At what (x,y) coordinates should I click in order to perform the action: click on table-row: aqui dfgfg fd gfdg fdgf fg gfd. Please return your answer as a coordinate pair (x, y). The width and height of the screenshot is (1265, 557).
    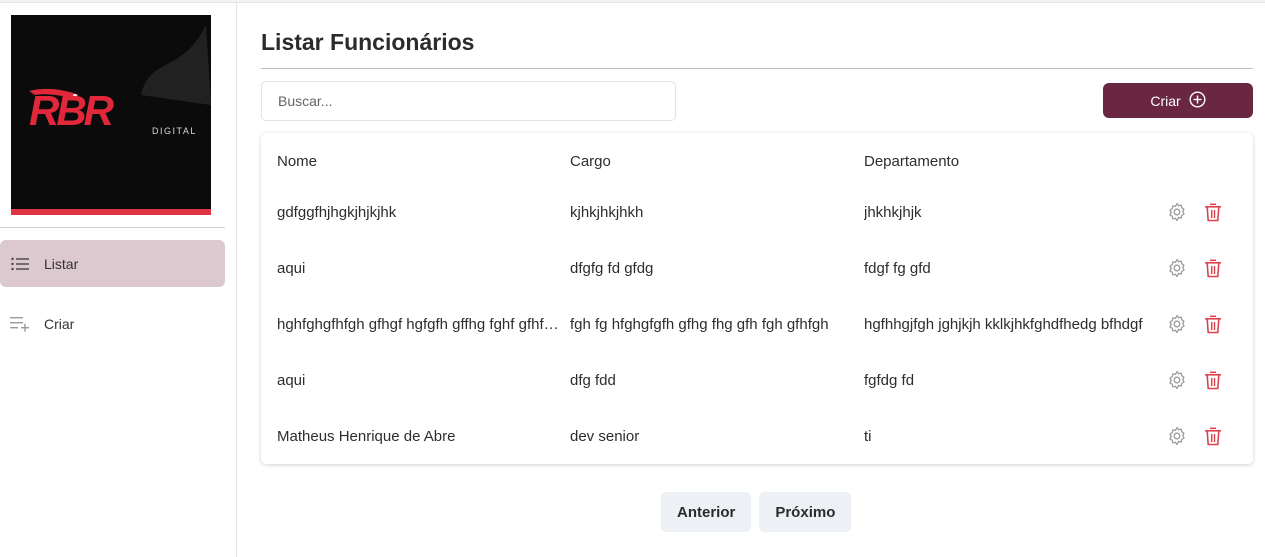
    Looking at the image, I should click on (757, 268).